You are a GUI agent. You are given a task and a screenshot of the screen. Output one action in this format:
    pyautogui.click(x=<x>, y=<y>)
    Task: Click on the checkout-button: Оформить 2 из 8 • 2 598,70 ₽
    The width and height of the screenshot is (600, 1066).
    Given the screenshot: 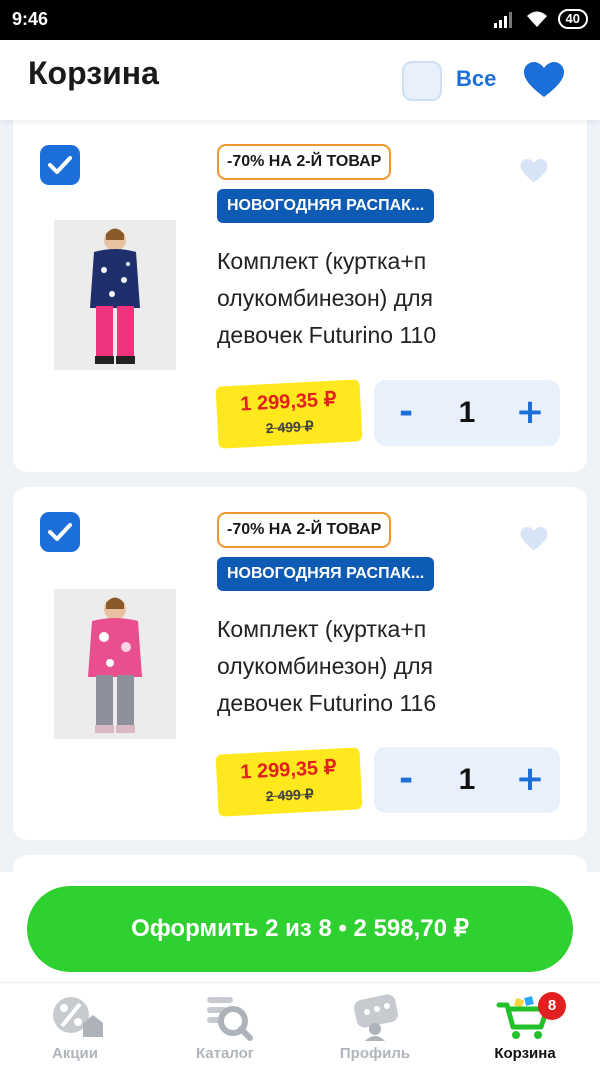 What is the action you would take?
    pyautogui.click(x=300, y=929)
    